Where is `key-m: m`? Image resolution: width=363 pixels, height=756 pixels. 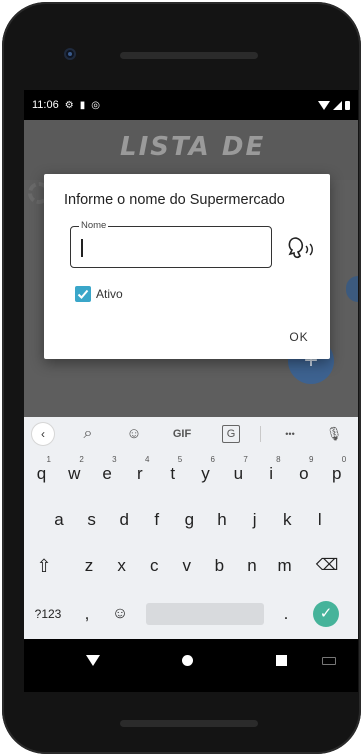 key-m: m is located at coordinates (285, 566).